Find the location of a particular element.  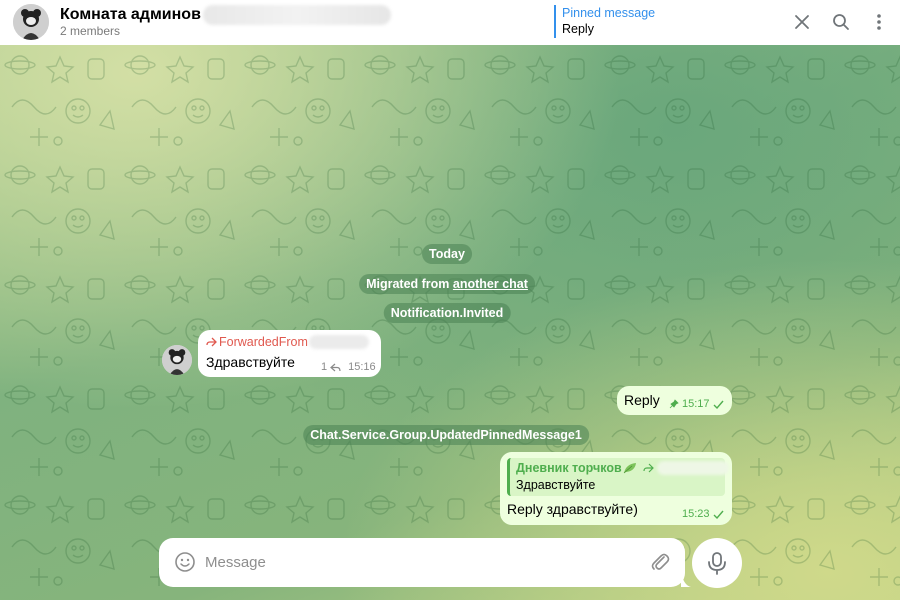

chat-avatar is located at coordinates (31, 22).